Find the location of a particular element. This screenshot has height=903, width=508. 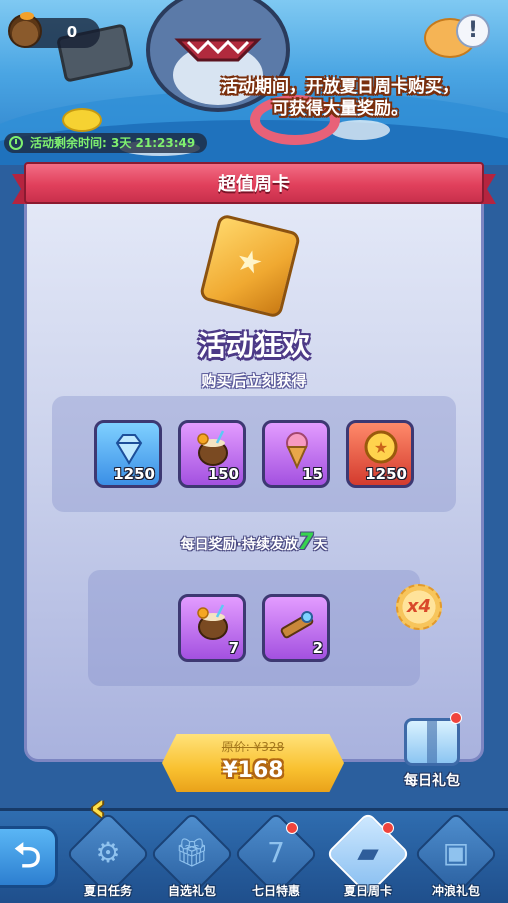

daily-gift-label: 每日礼包 is located at coordinates (432, 781).